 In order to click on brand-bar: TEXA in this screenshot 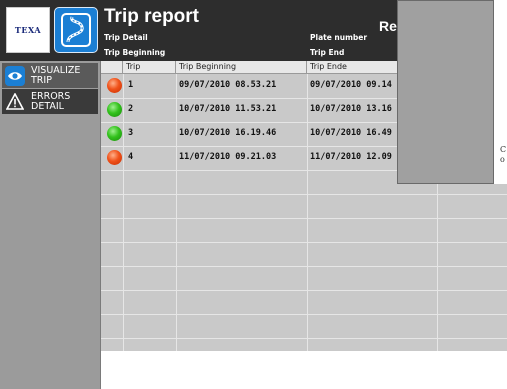, I will do `click(50, 30)`.